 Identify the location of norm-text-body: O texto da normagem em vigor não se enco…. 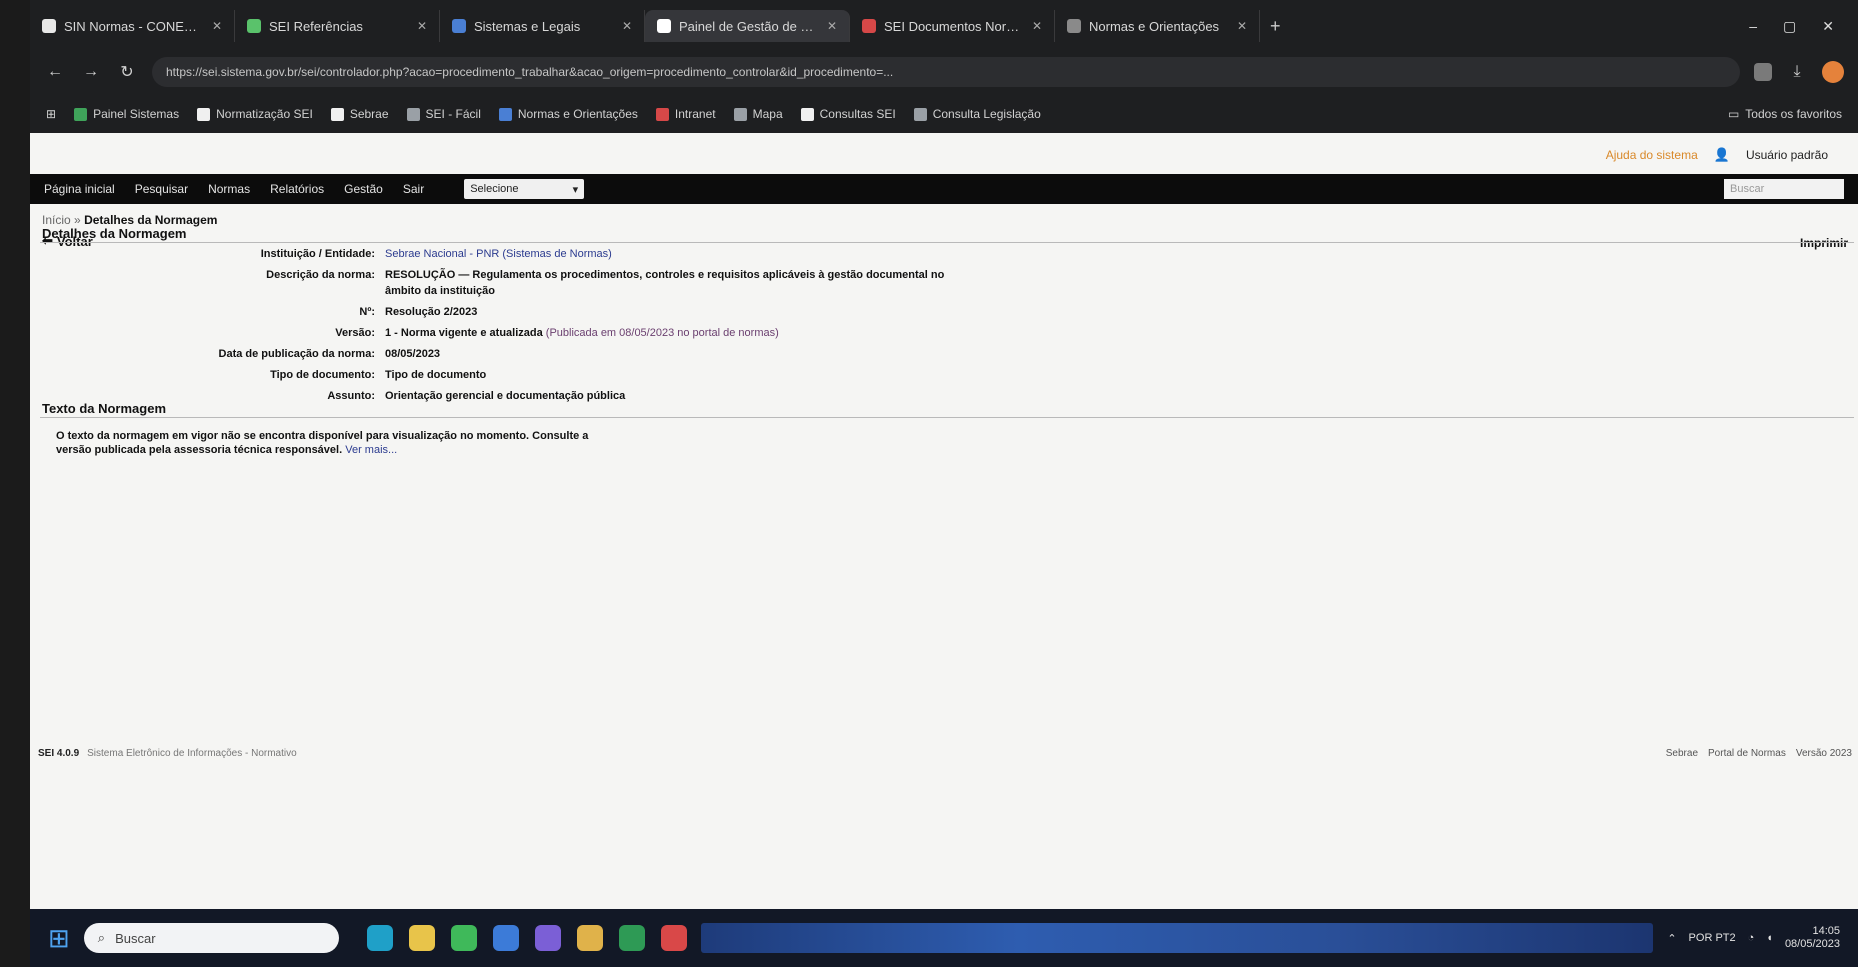
(322, 443).